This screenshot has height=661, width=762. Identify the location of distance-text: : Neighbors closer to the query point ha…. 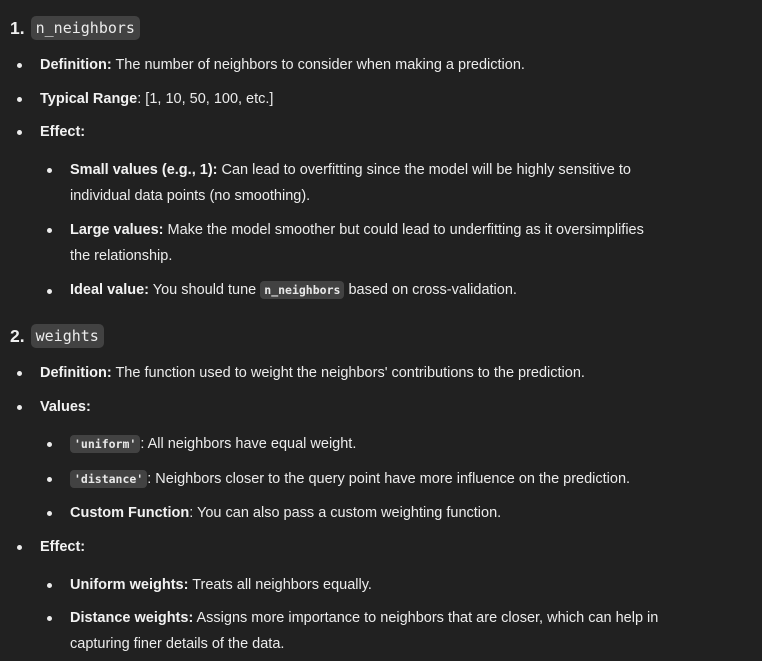
(389, 479).